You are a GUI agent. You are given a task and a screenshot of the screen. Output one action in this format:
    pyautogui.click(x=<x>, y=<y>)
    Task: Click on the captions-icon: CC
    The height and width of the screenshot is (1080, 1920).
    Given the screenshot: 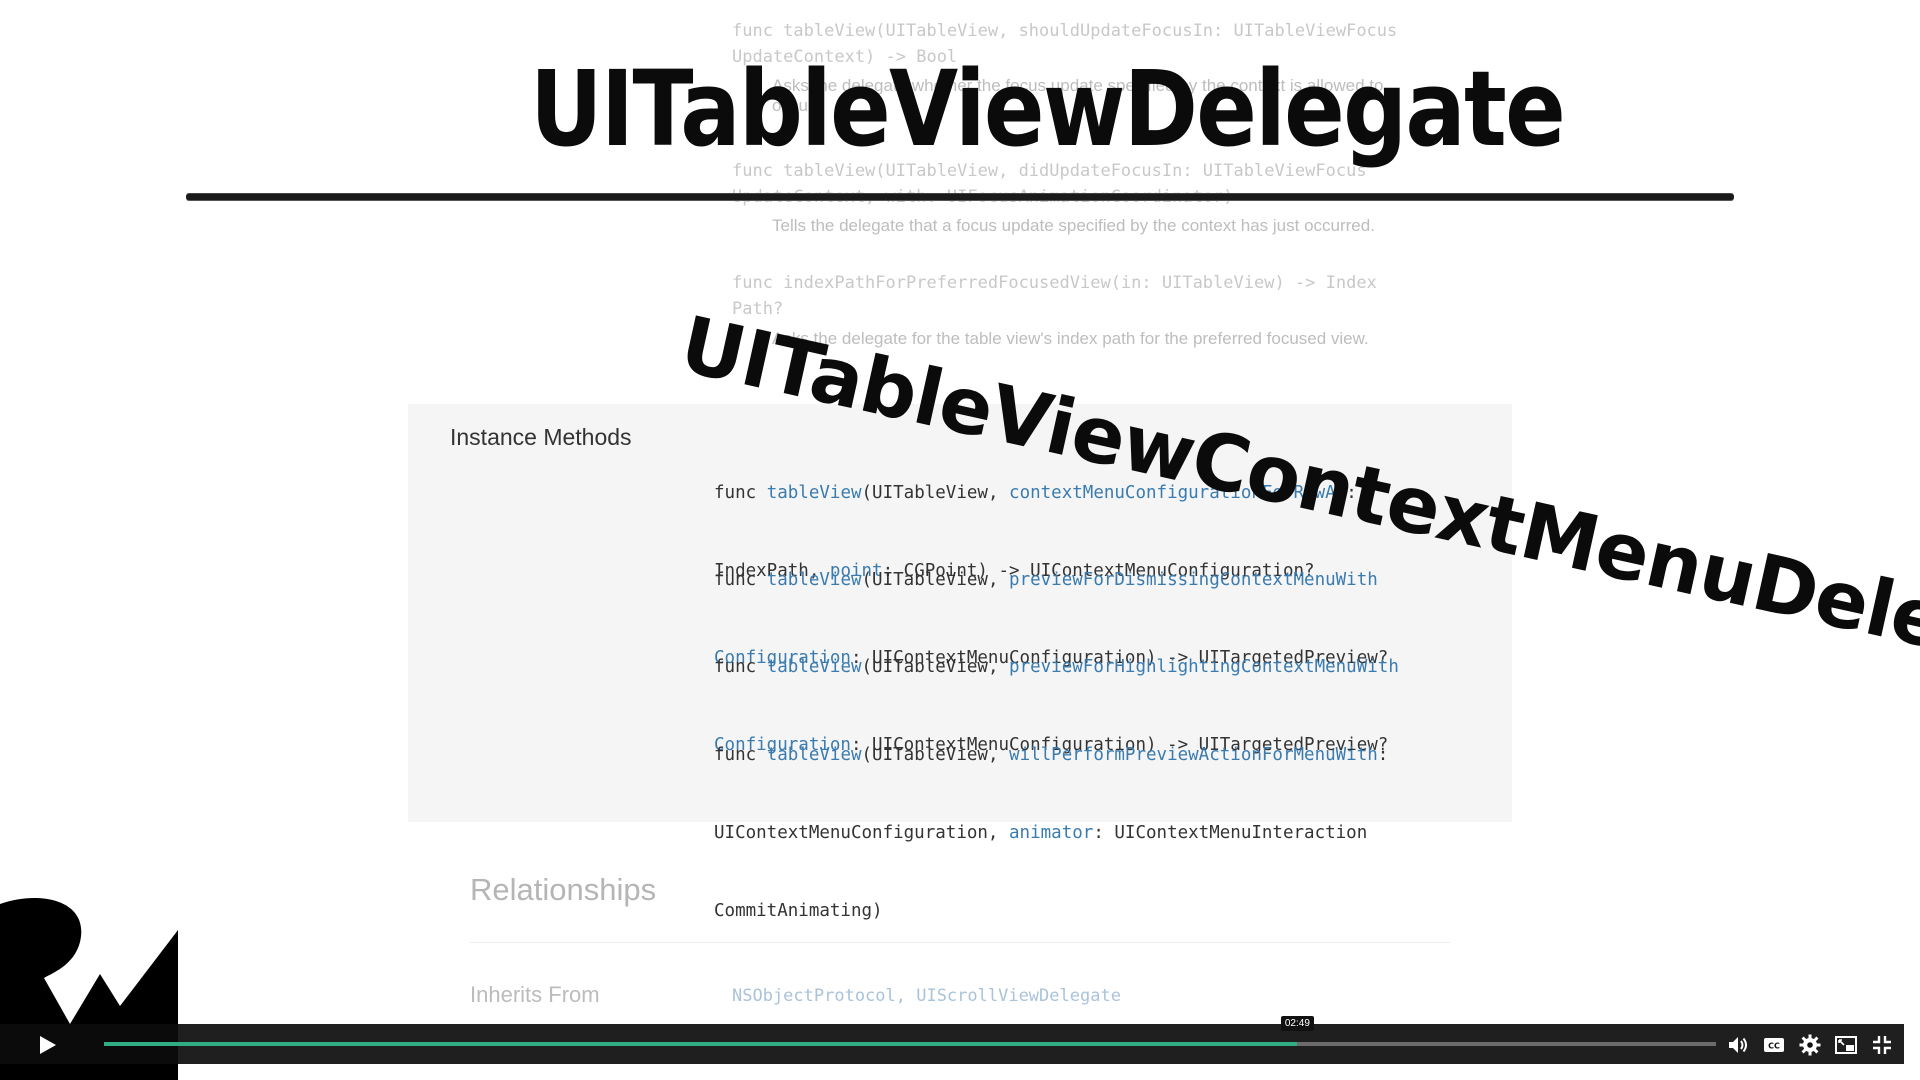 What is the action you would take?
    pyautogui.click(x=1774, y=1045)
    